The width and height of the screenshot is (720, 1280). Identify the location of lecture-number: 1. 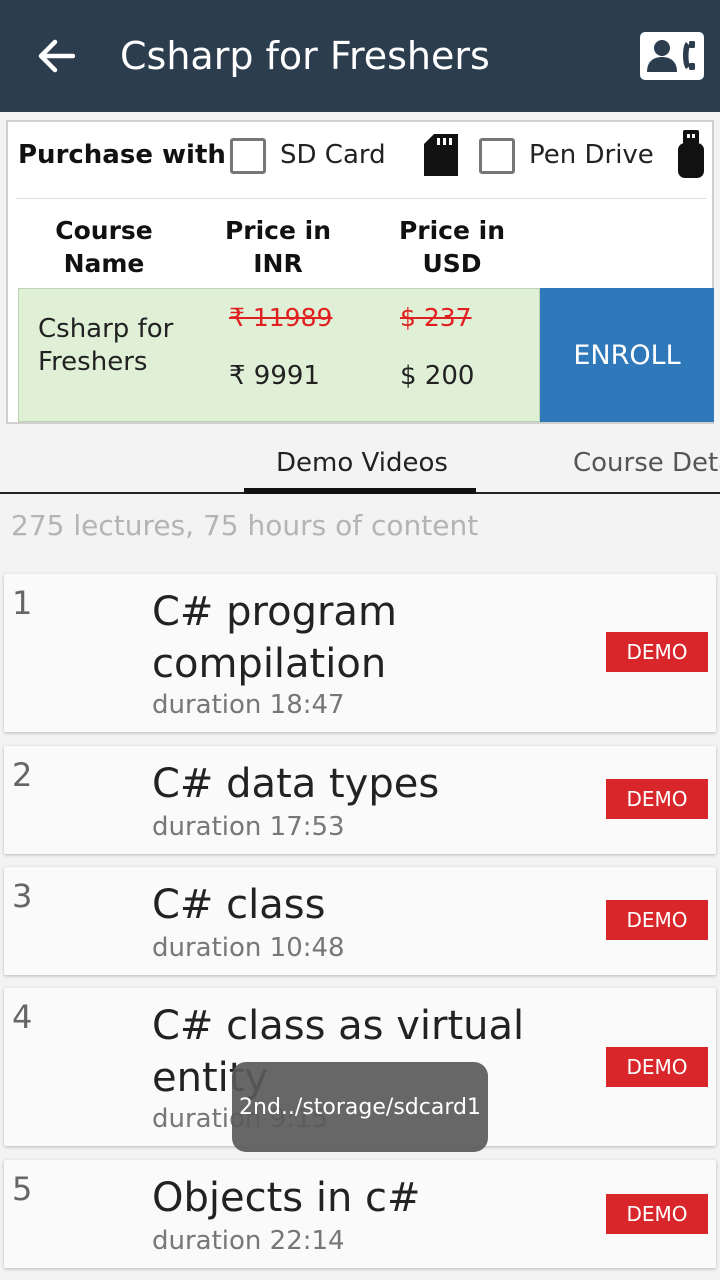
(22, 603).